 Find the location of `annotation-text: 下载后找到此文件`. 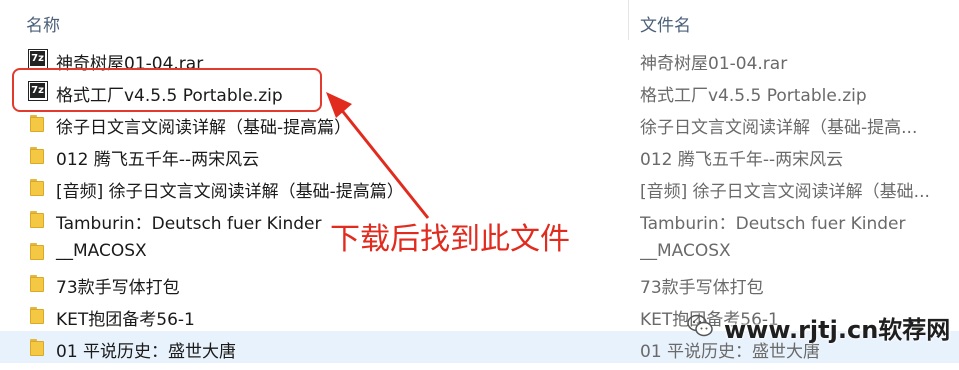

annotation-text: 下载后找到此文件 is located at coordinates (450, 239).